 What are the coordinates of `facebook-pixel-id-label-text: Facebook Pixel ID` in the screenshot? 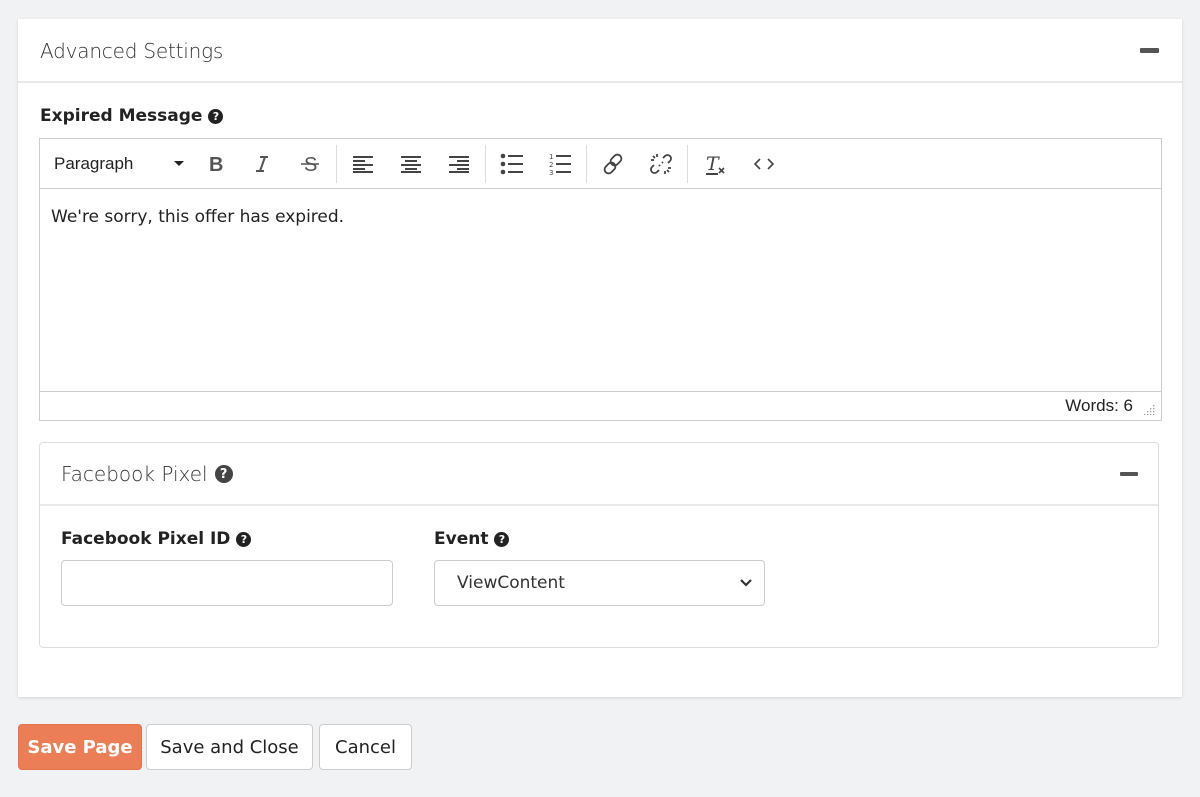 It's located at (146, 539).